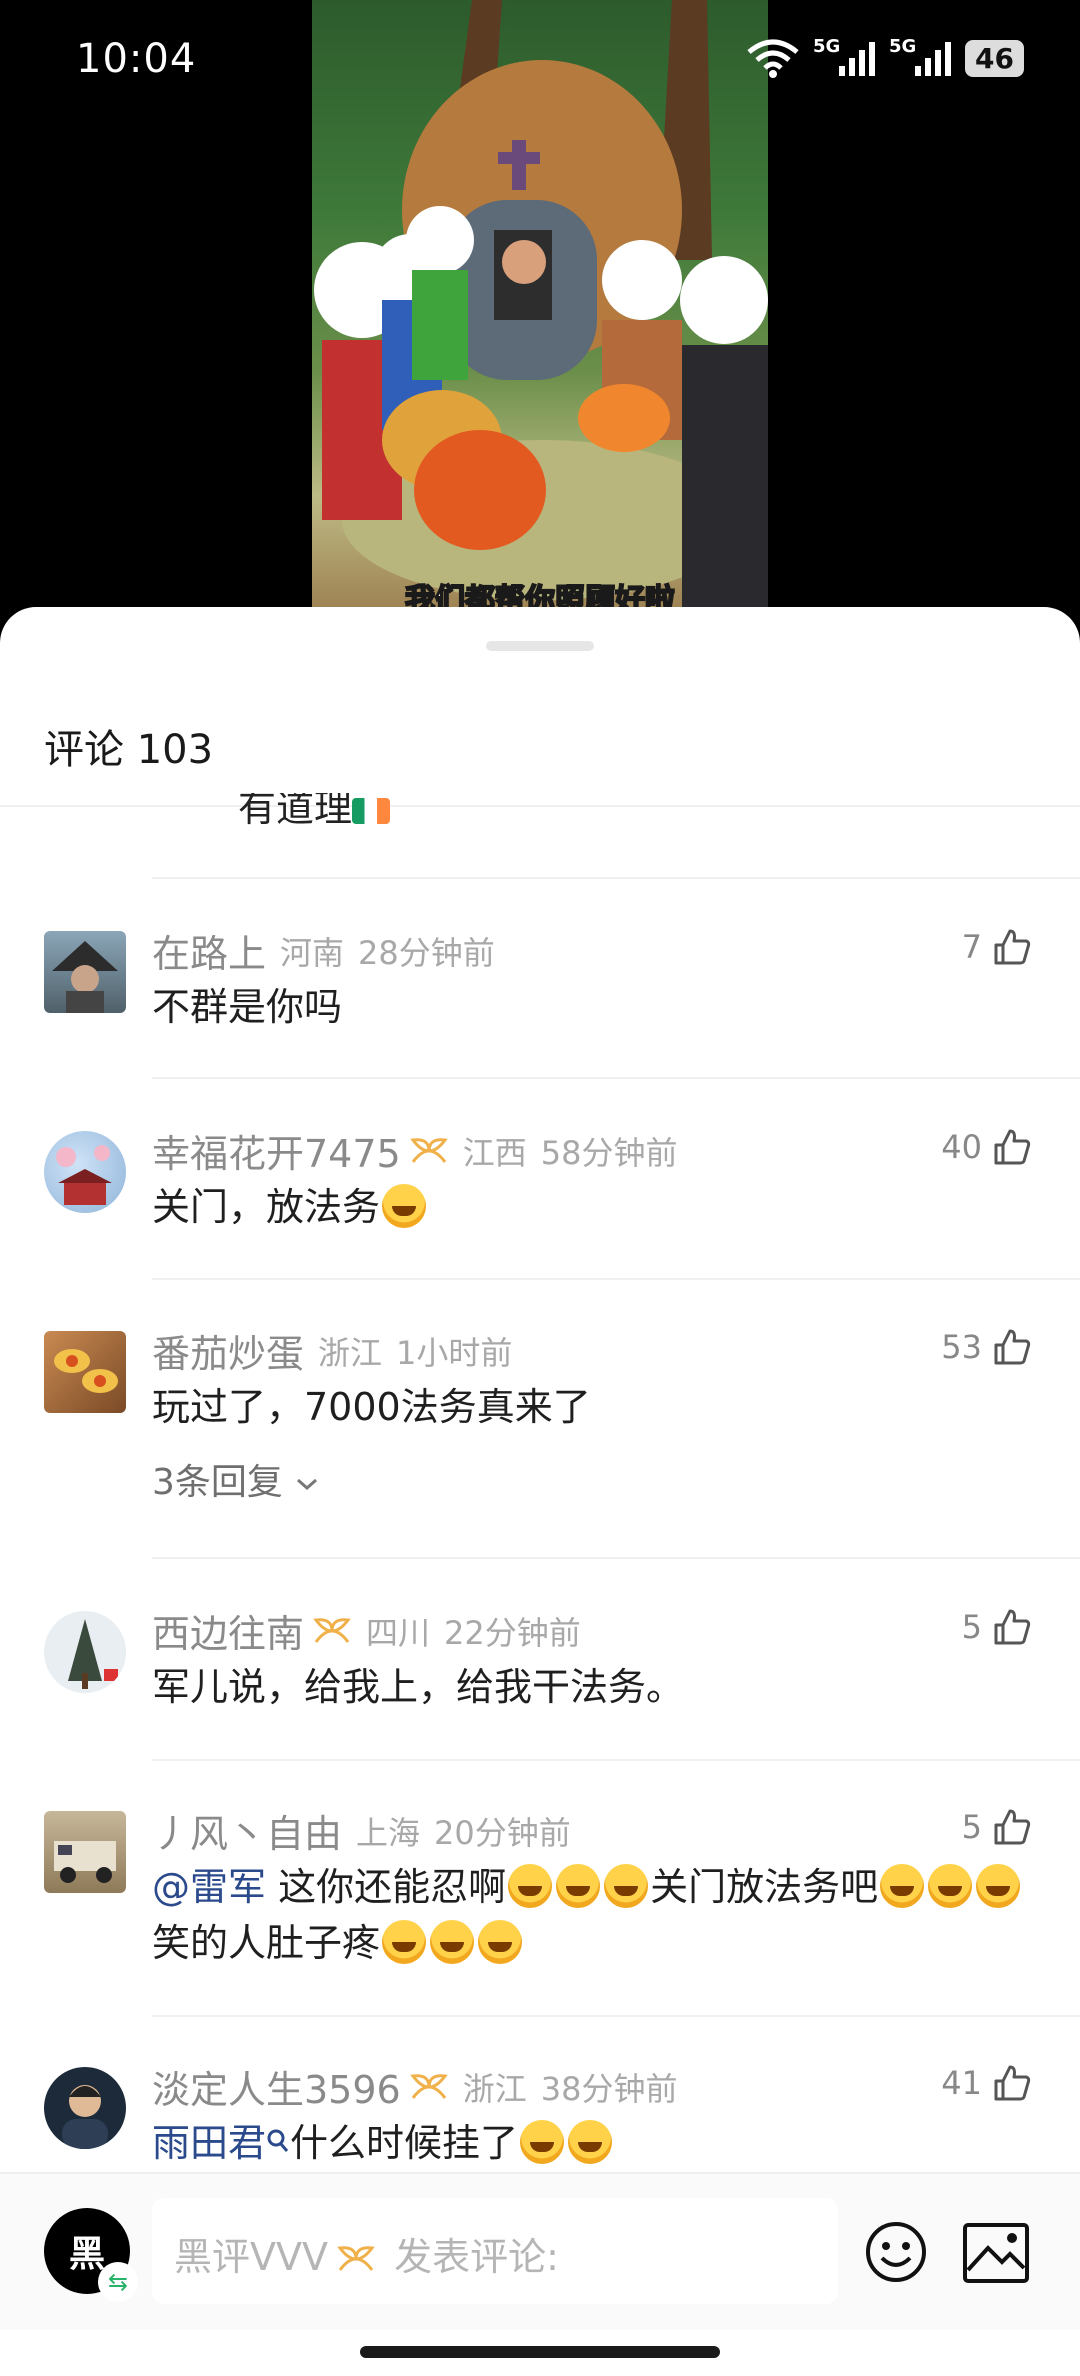 The image size is (1080, 2376). I want to click on like-button: 40, so click(986, 1147).